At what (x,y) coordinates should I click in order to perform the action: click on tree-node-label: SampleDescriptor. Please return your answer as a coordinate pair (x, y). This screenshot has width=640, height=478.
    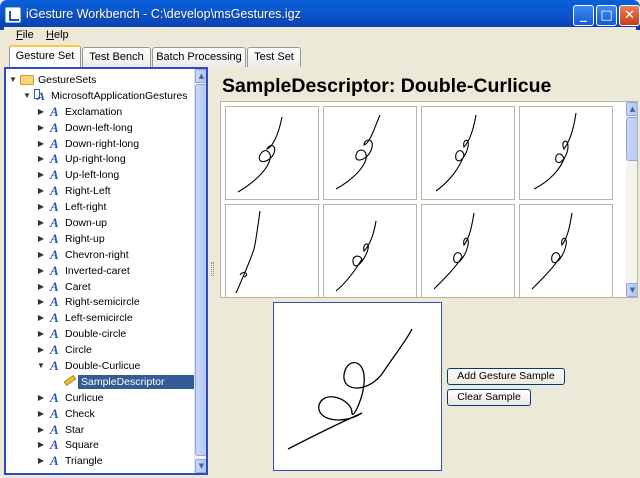
    Looking at the image, I should click on (141, 381).